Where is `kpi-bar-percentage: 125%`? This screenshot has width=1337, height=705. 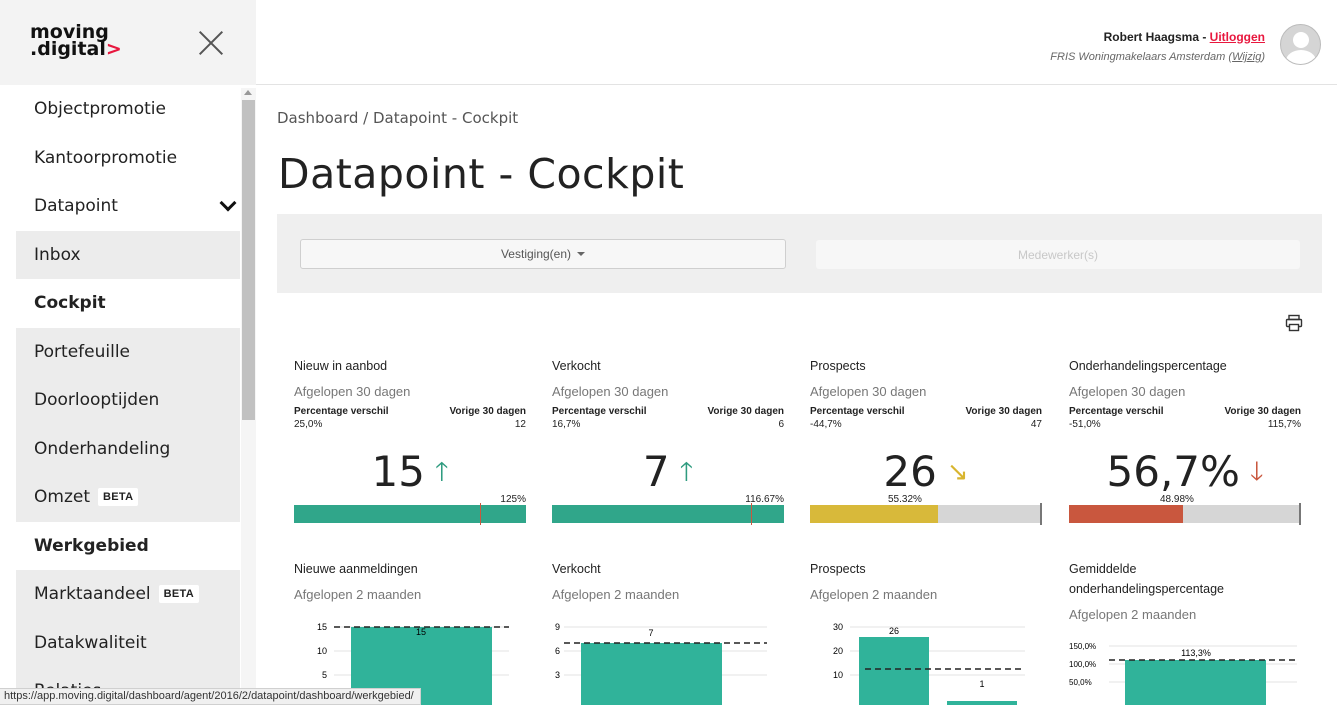
kpi-bar-percentage: 125% is located at coordinates (513, 499).